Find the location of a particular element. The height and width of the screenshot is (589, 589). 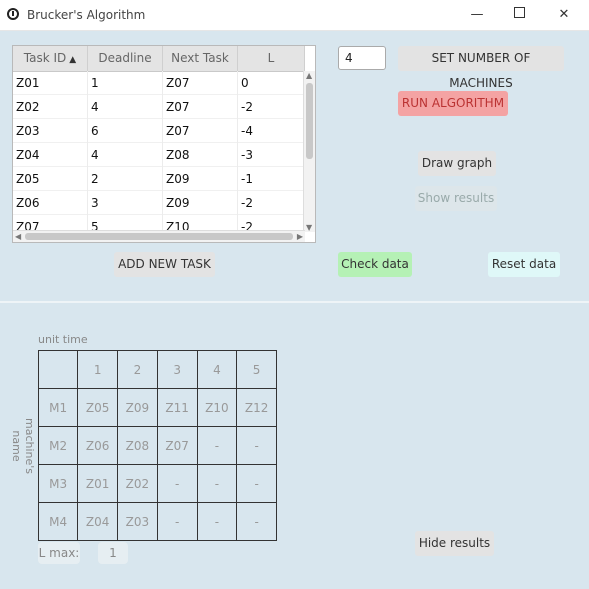

scroll-right-icon: ▶ is located at coordinates (300, 236).